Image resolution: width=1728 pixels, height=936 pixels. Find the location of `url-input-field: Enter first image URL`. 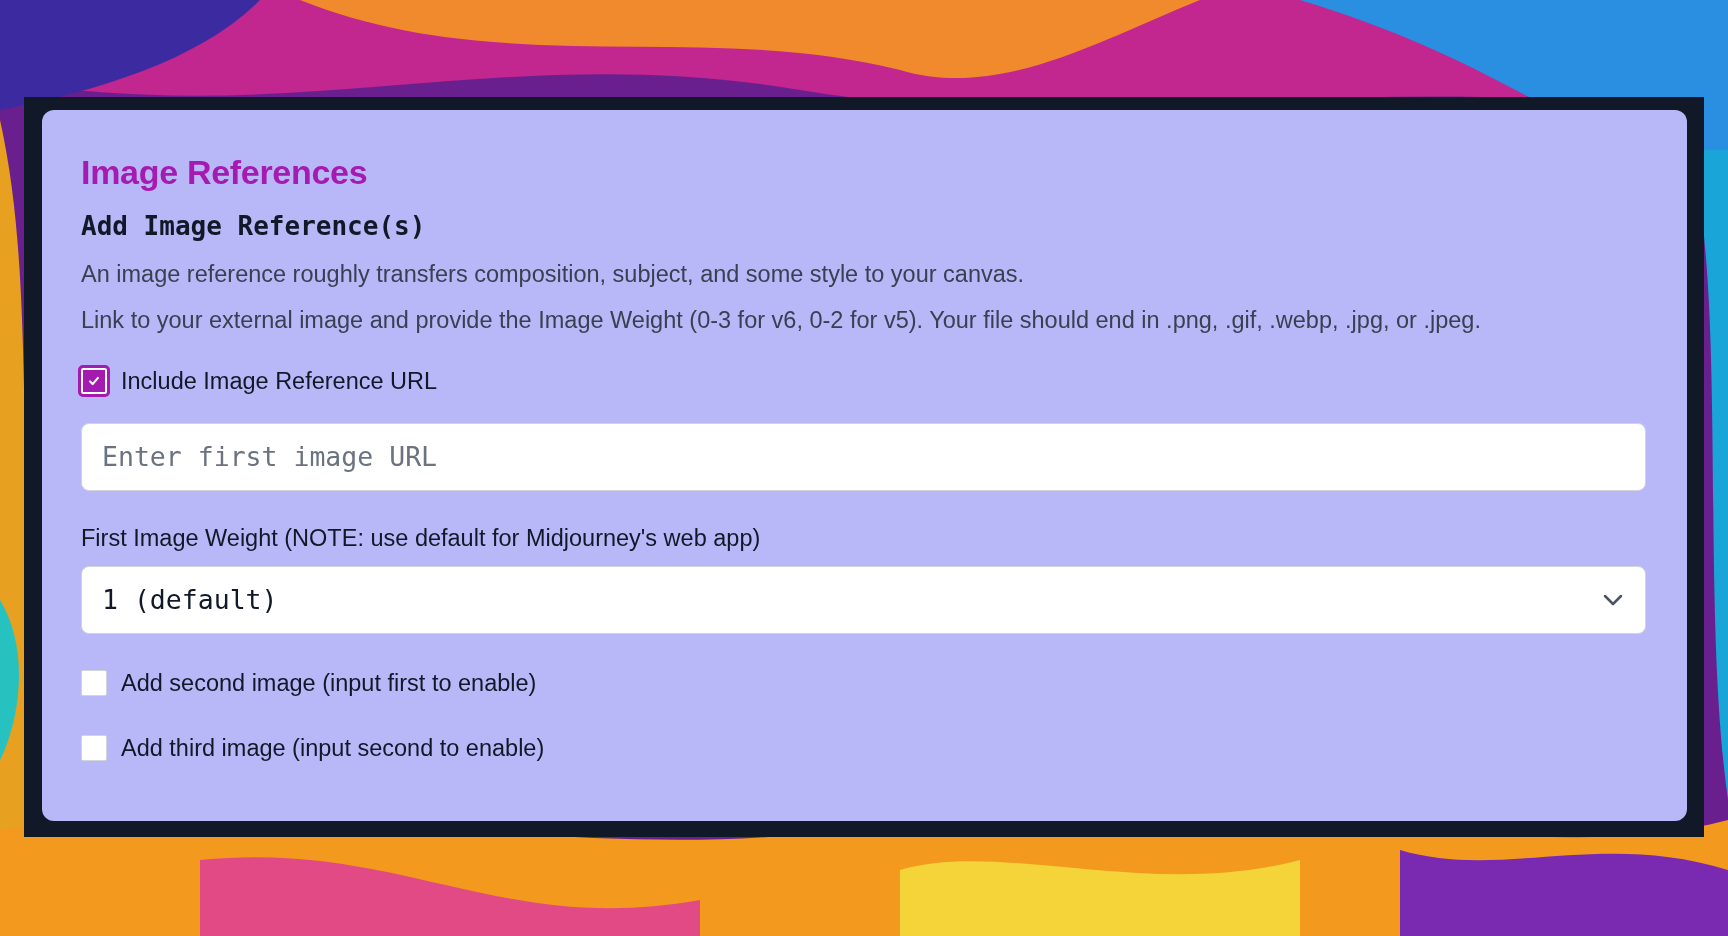

url-input-field: Enter first image URL is located at coordinates (863, 456).